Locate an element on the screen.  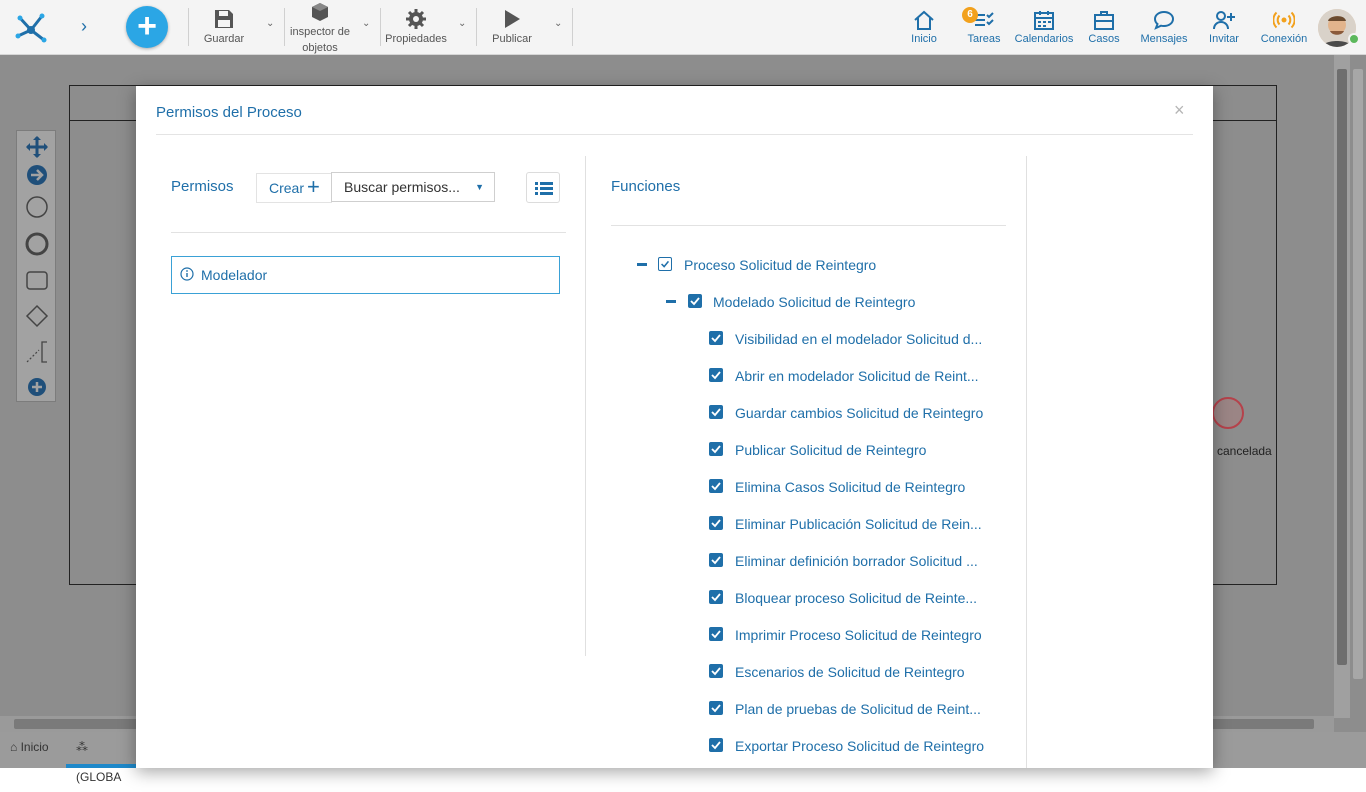
online-status-indicator is located at coordinates (1354, 39).